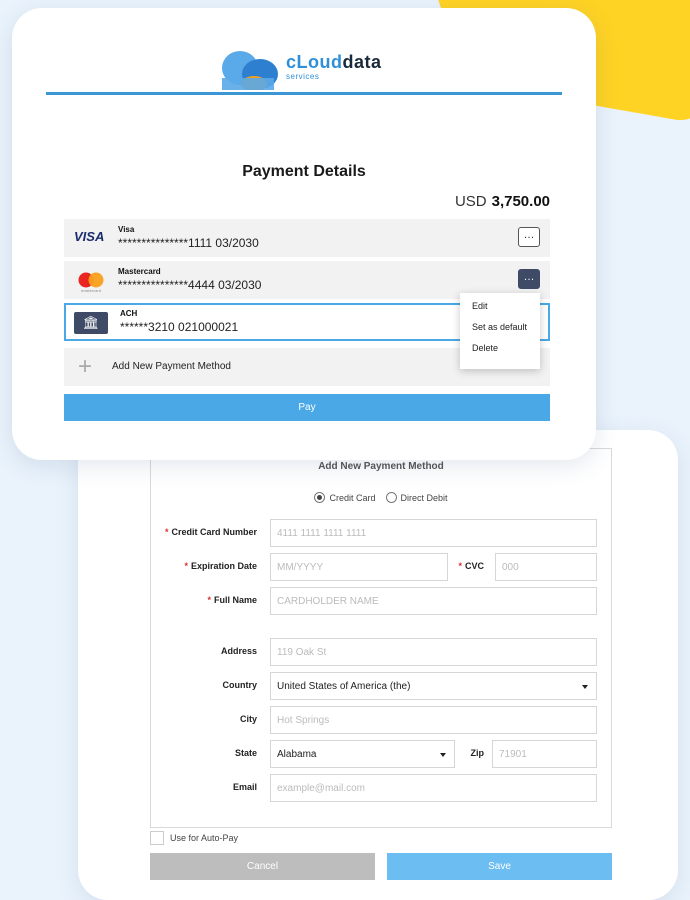 The width and height of the screenshot is (690, 900). I want to click on country-label: Country, so click(240, 685).